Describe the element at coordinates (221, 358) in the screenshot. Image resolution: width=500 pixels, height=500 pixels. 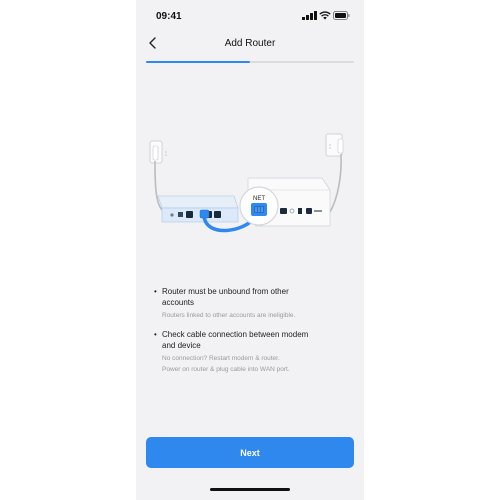
I see `checklist-item-note: No connection? Restart modem & router.` at that location.